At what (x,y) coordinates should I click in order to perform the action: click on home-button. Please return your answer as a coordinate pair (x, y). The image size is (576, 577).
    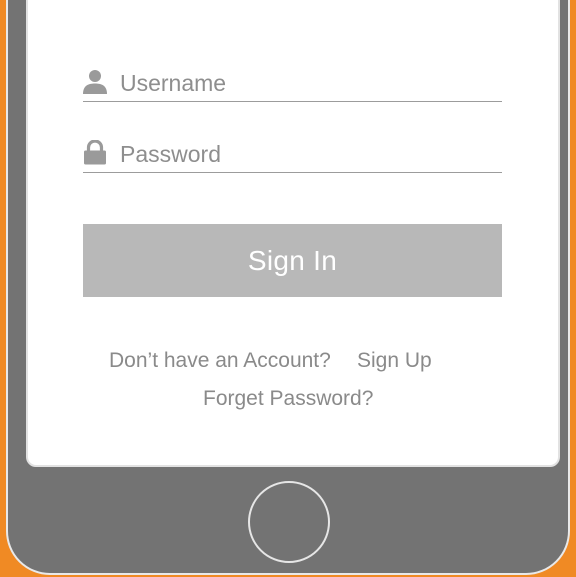
    Looking at the image, I should click on (289, 522).